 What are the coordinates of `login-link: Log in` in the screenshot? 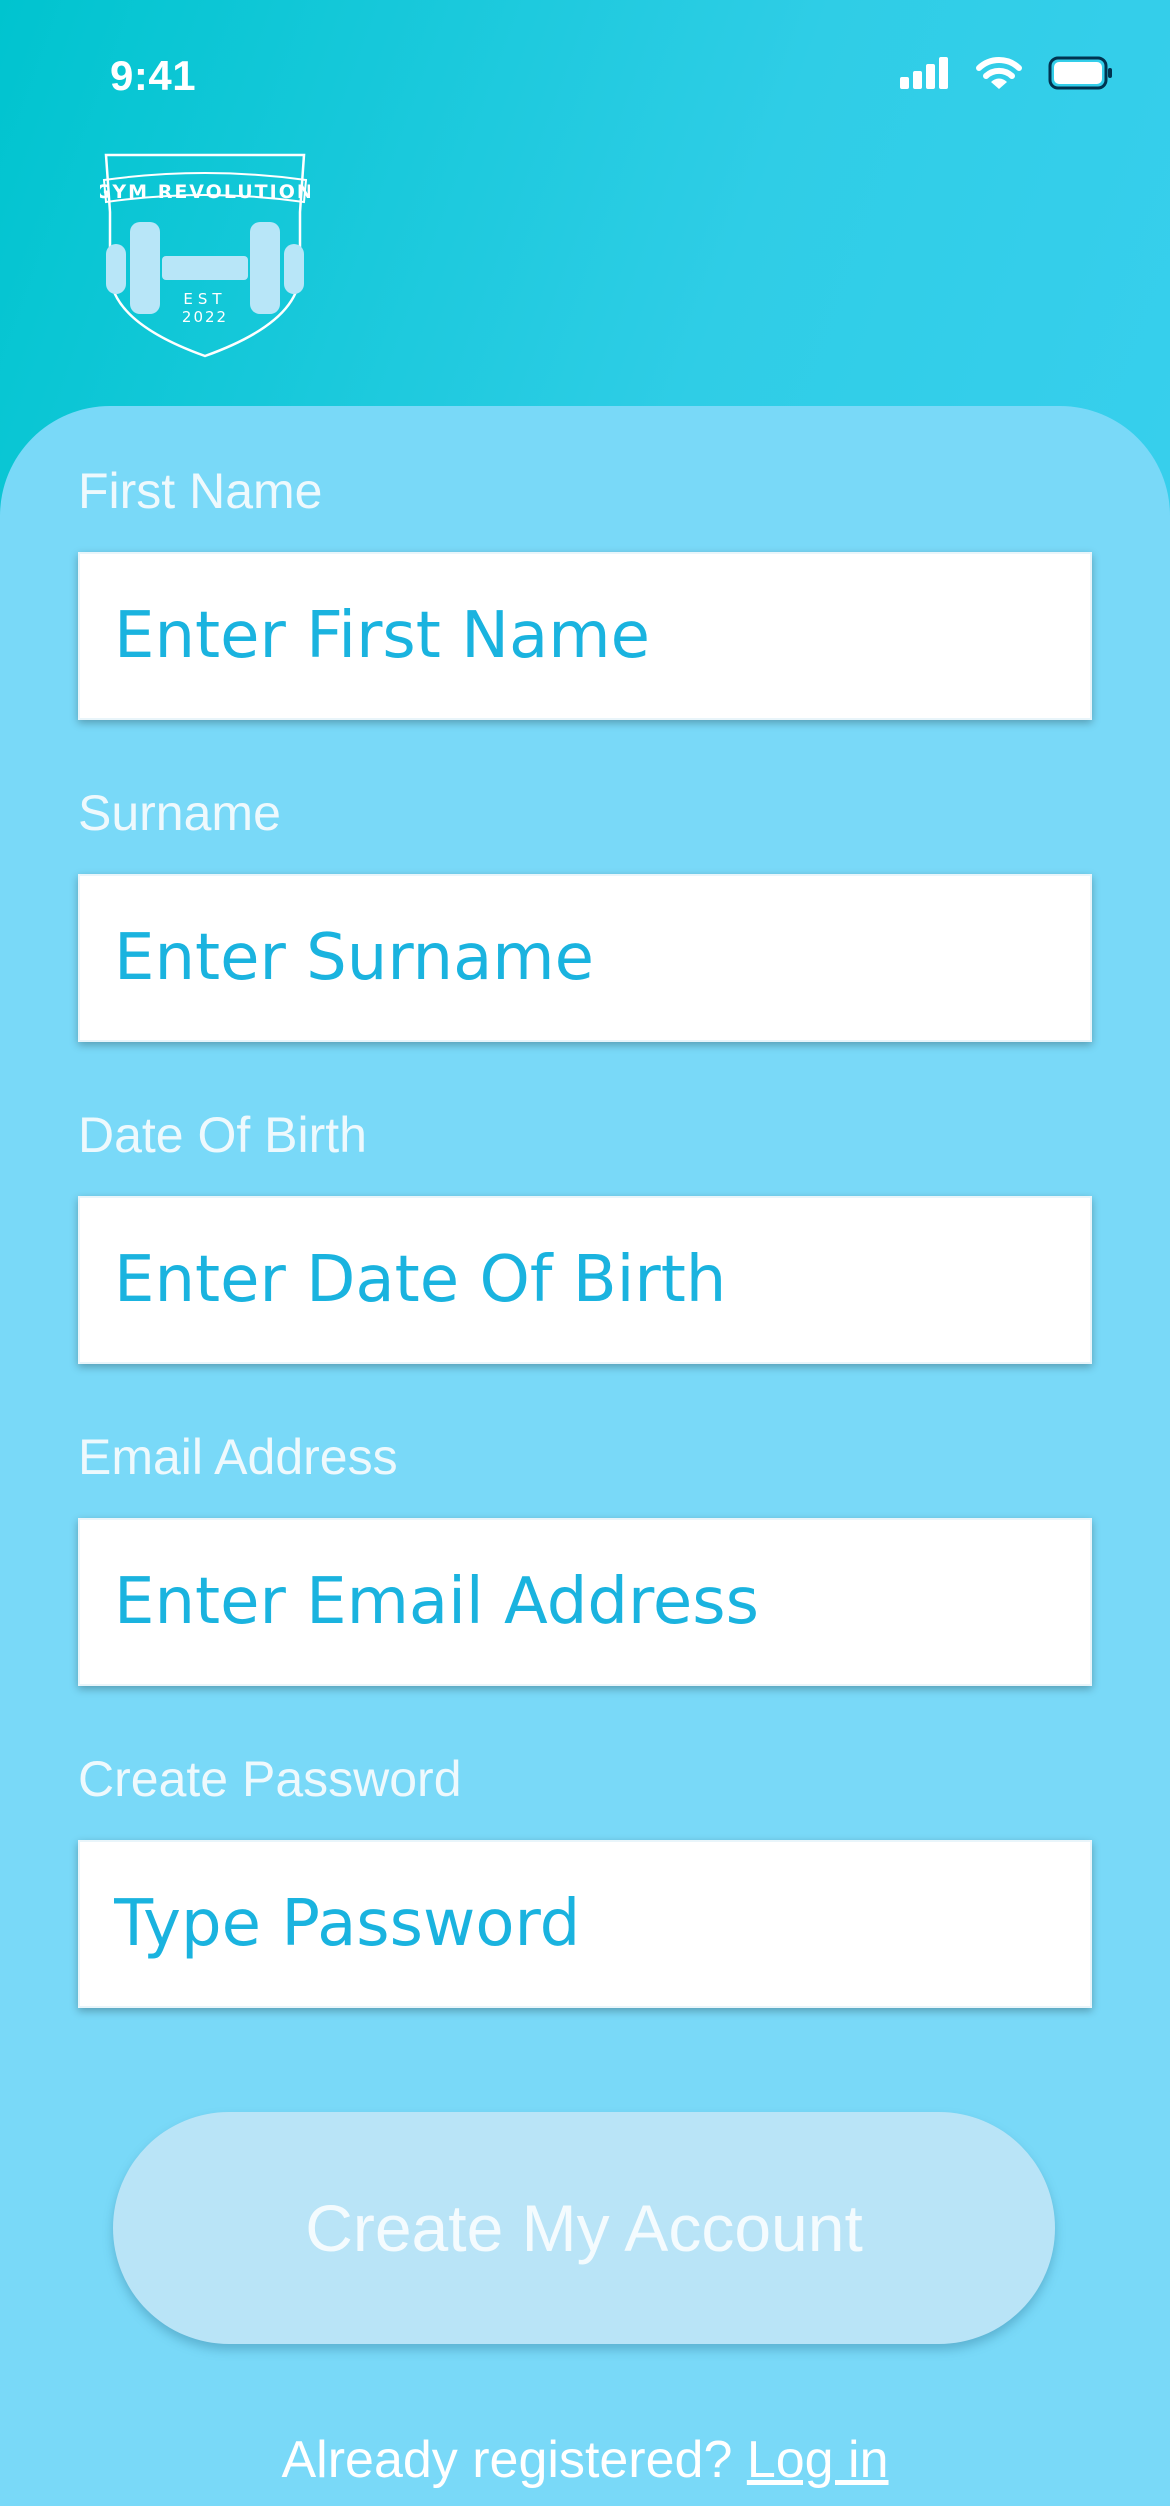 It's located at (818, 2460).